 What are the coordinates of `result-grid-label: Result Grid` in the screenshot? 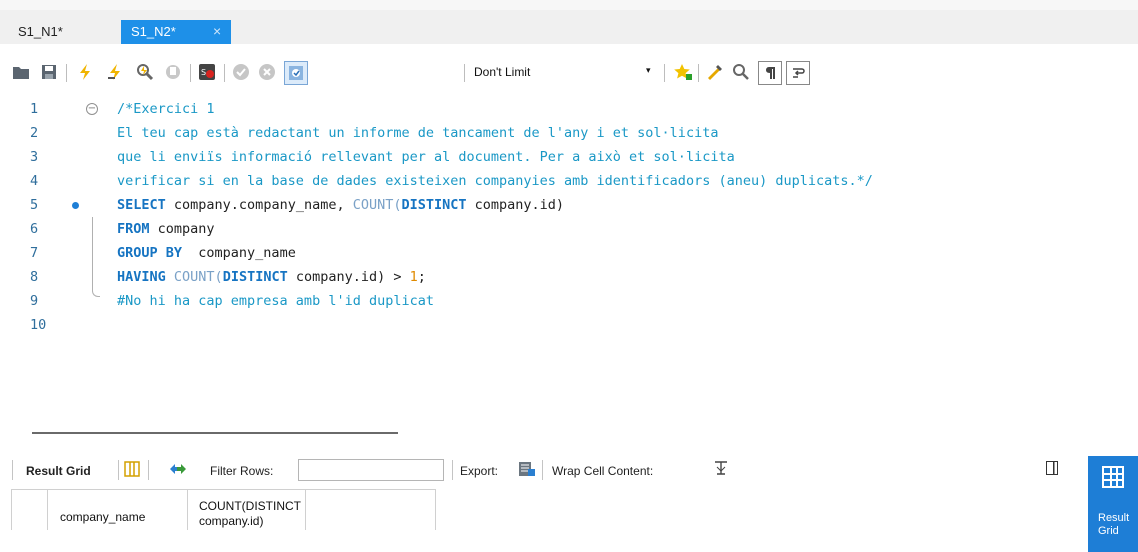 It's located at (58, 471).